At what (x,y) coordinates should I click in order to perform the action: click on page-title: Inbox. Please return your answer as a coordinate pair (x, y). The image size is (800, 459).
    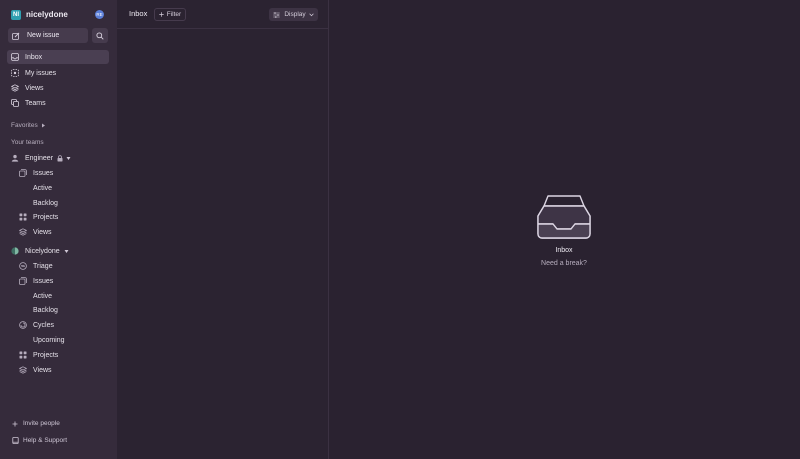
    Looking at the image, I should click on (138, 13).